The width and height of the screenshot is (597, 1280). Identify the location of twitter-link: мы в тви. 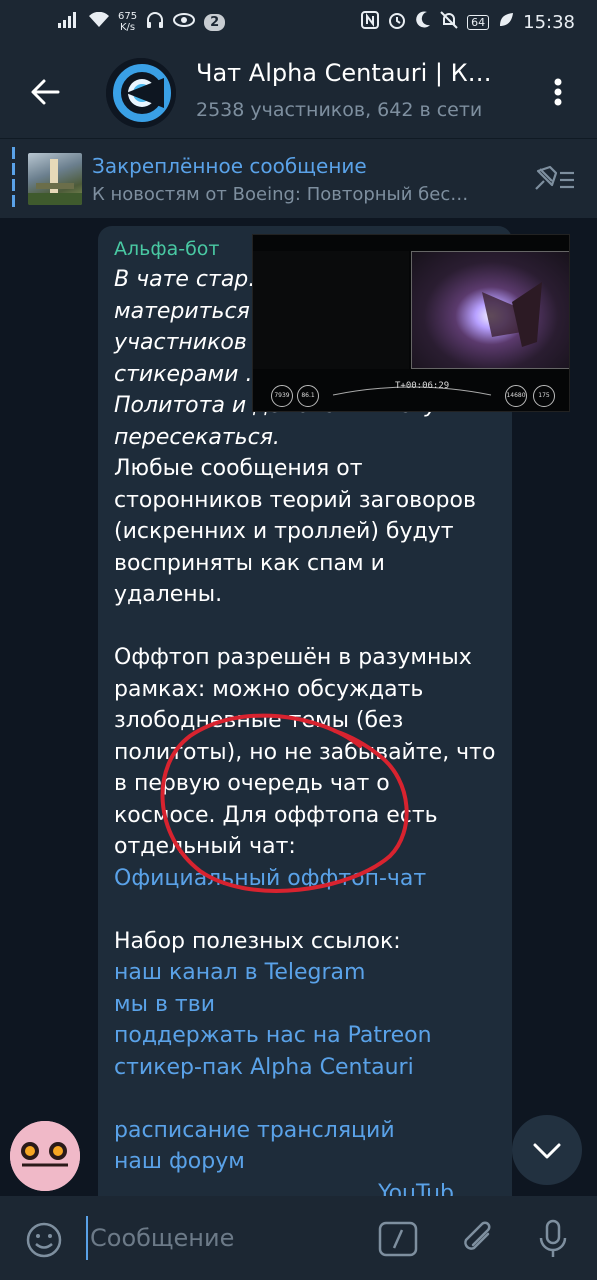
(305, 1005).